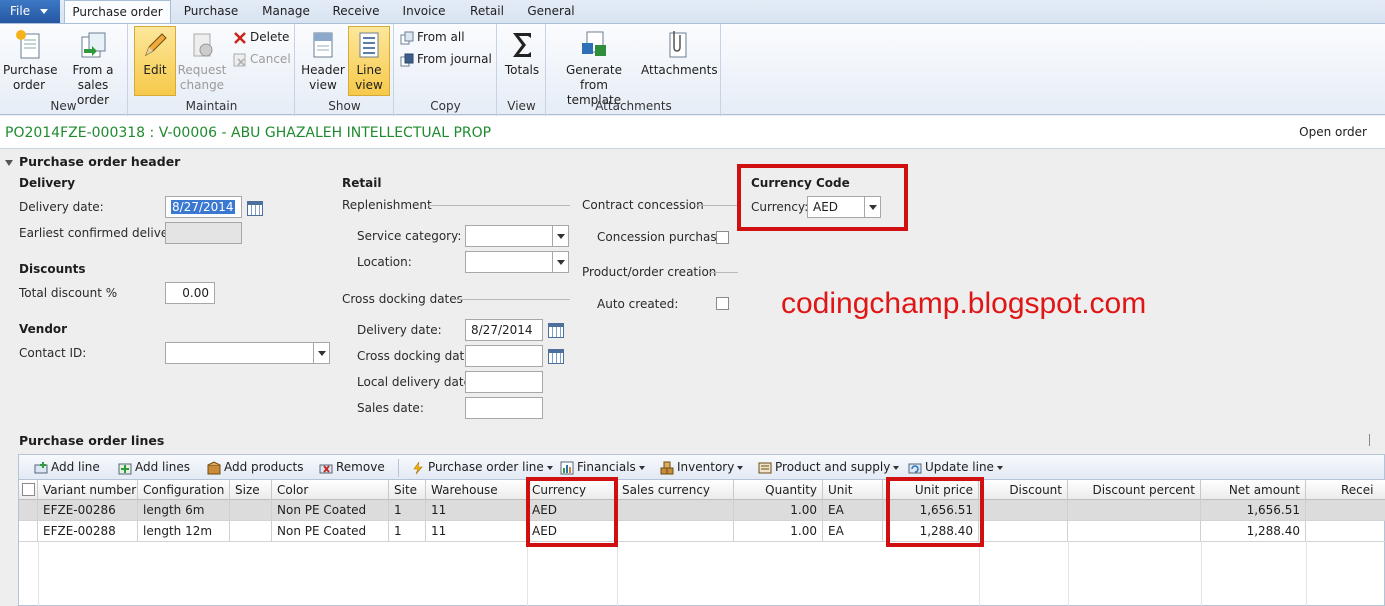 The height and width of the screenshot is (606, 1385). Describe the element at coordinates (390, 408) in the screenshot. I see `sales-date-label: Sales date:` at that location.